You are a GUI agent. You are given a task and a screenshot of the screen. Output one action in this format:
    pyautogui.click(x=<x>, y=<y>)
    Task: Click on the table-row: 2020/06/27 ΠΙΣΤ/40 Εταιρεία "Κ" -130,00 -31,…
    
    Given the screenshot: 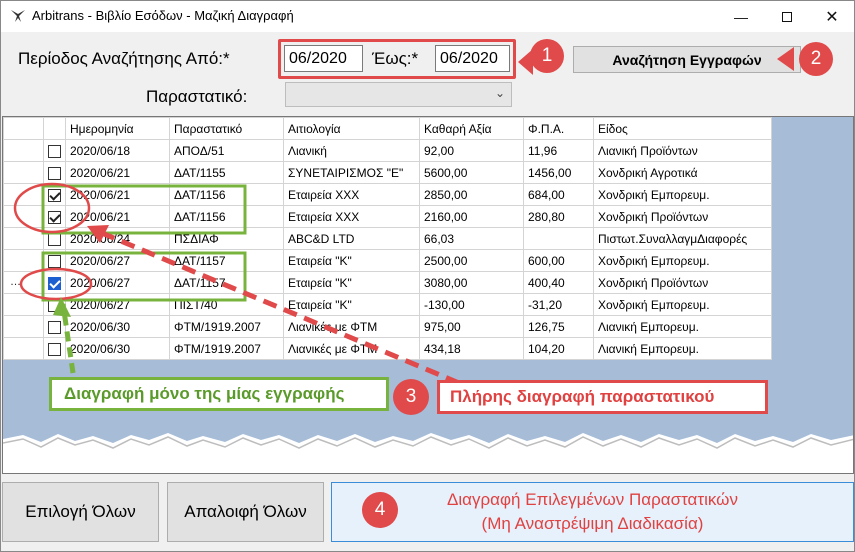 What is the action you would take?
    pyautogui.click(x=387, y=304)
    